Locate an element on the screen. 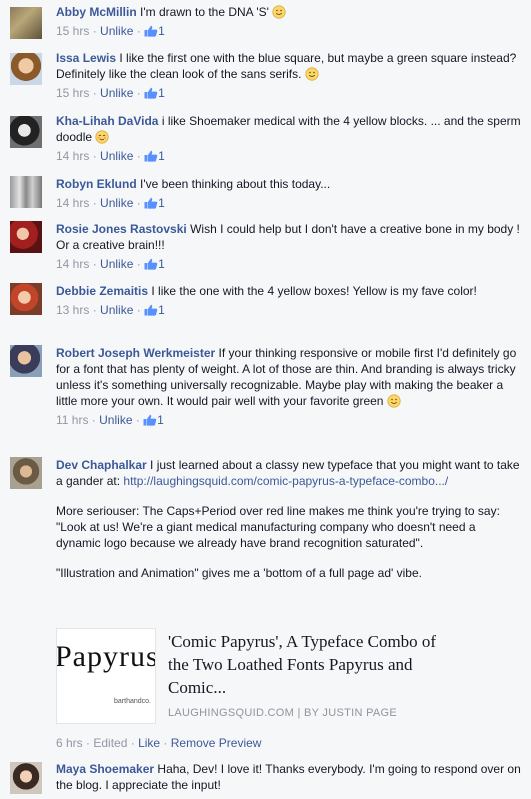 The height and width of the screenshot is (799, 531). preview-image-caption: barthandco. is located at coordinates (132, 701).